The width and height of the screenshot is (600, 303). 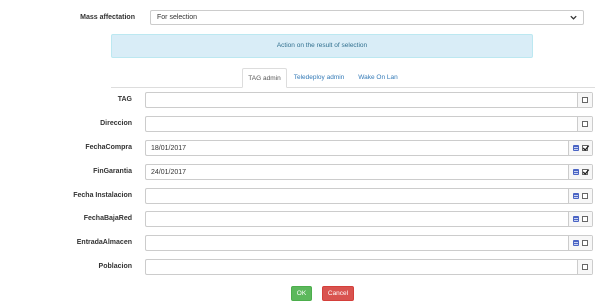 What do you see at coordinates (177, 17) in the screenshot?
I see `mass-affectation-selected: For selection` at bounding box center [177, 17].